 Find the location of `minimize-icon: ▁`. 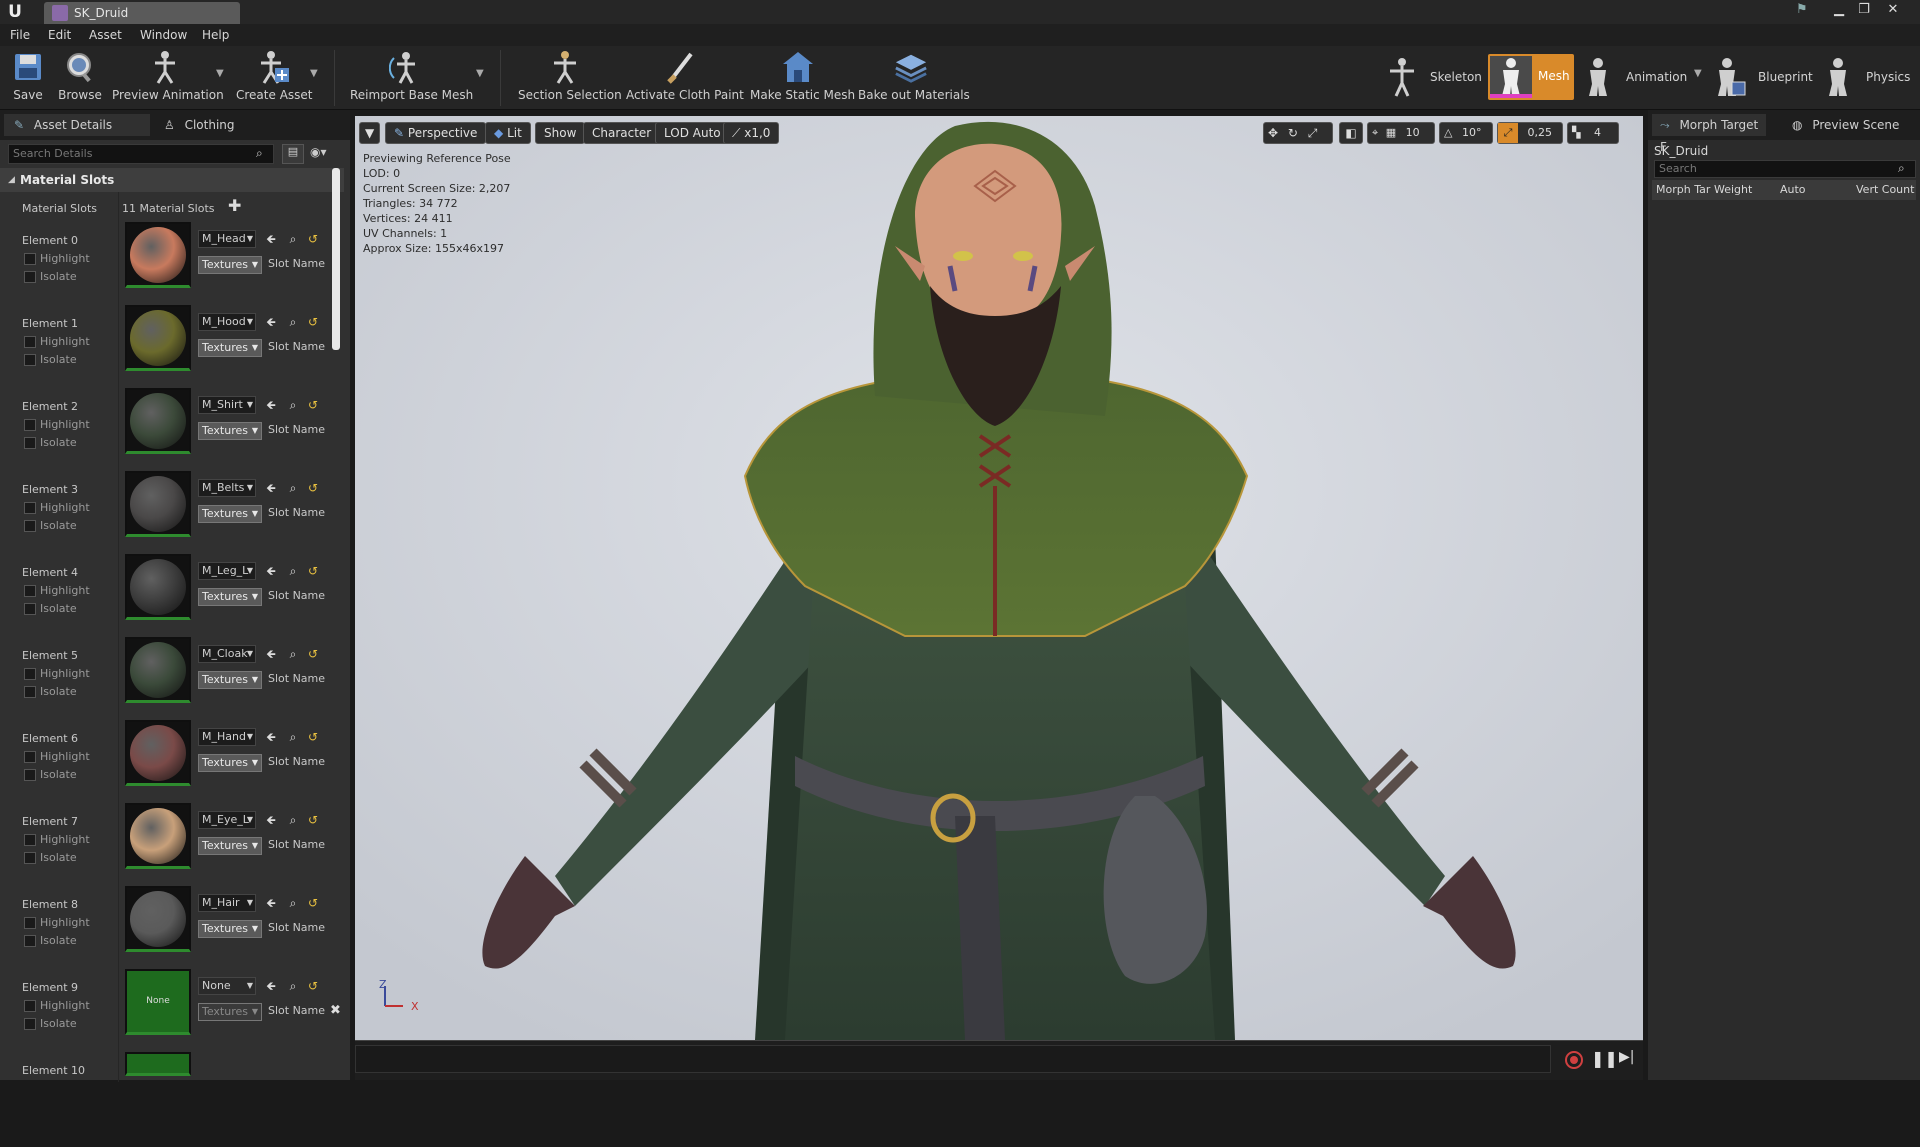

minimize-icon: ▁ is located at coordinates (1839, 10).